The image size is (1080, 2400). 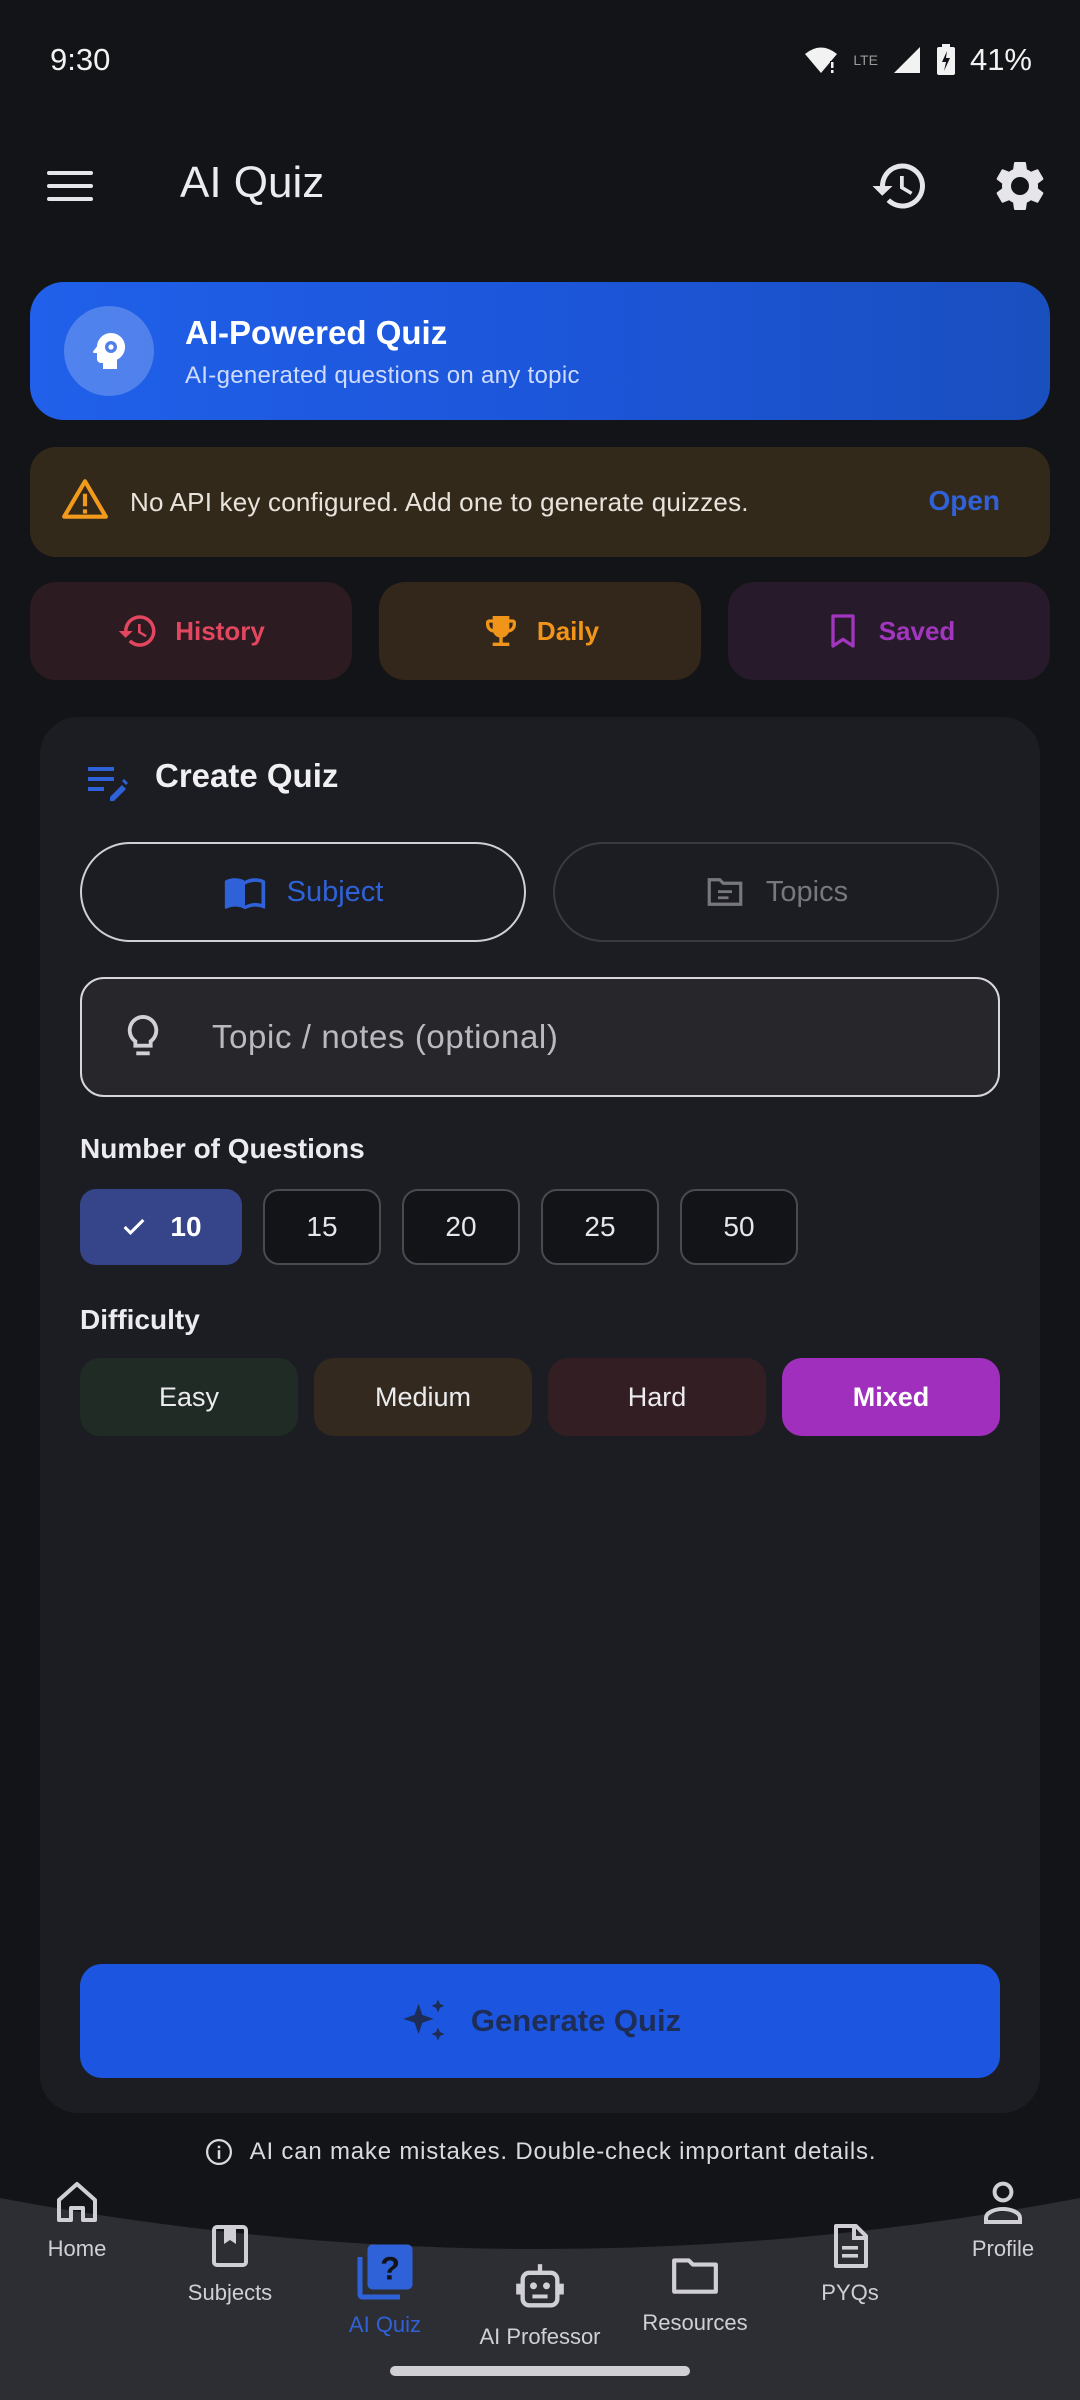 I want to click on create-quiz-title: Create Quiz, so click(x=247, y=775).